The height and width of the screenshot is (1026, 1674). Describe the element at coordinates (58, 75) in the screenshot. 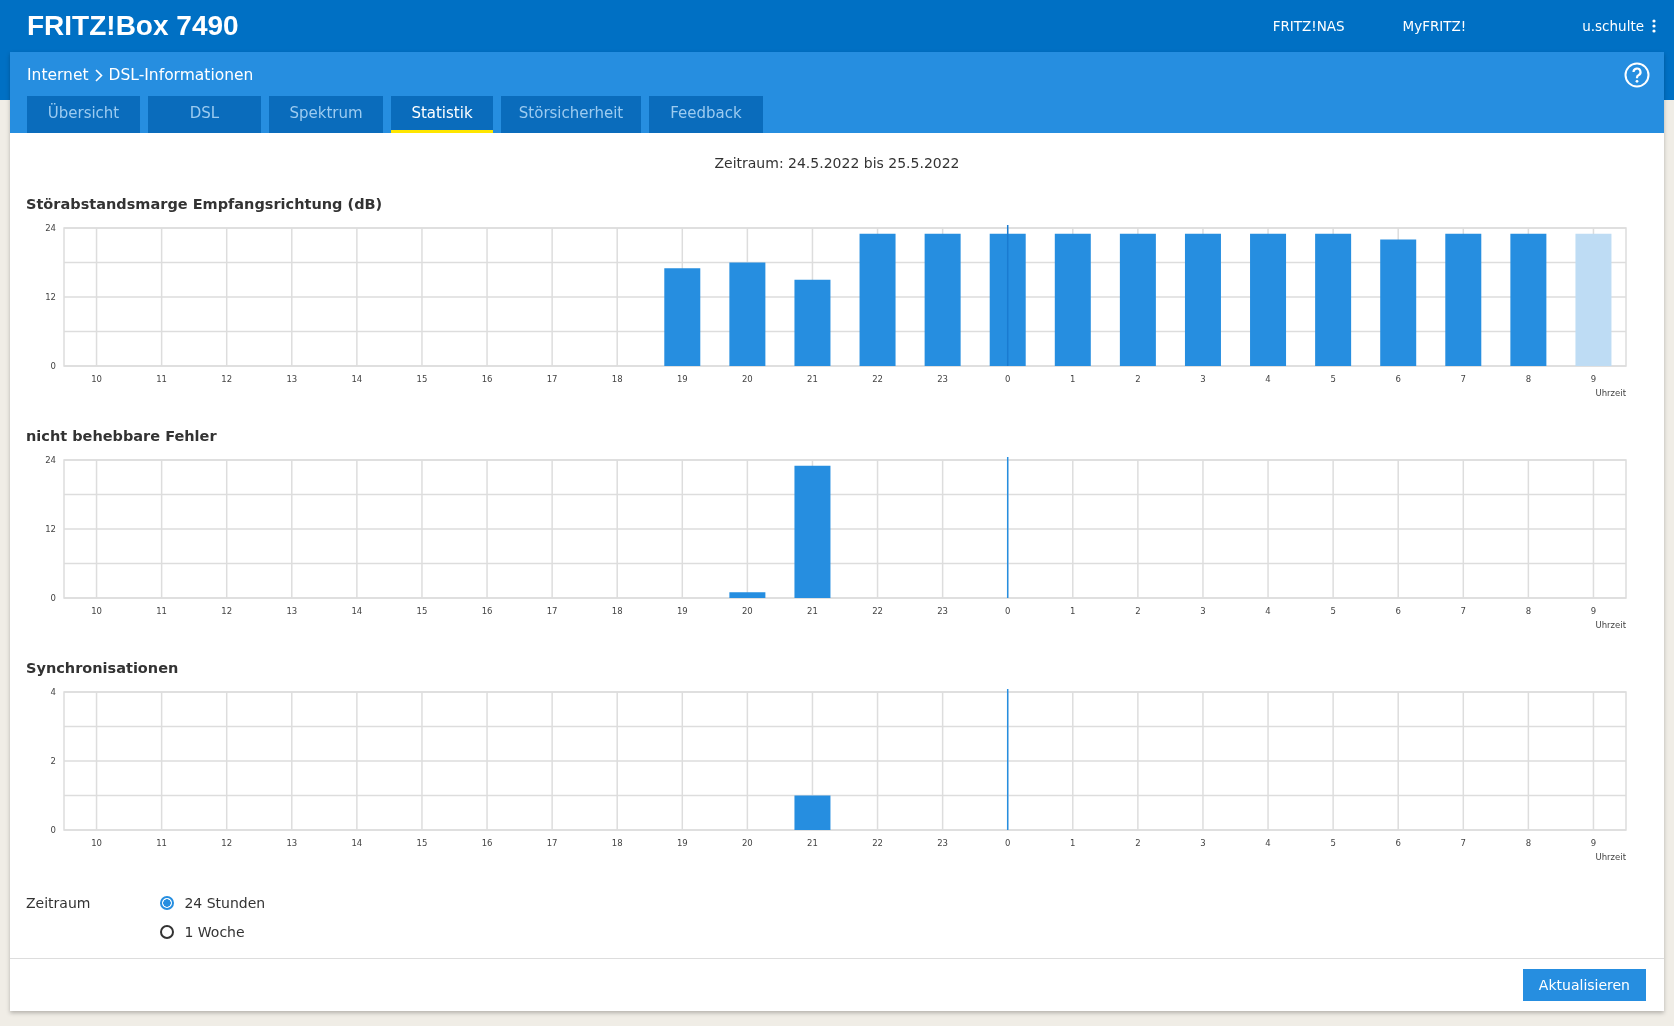

I see `breadcrumb-link: Internet` at that location.